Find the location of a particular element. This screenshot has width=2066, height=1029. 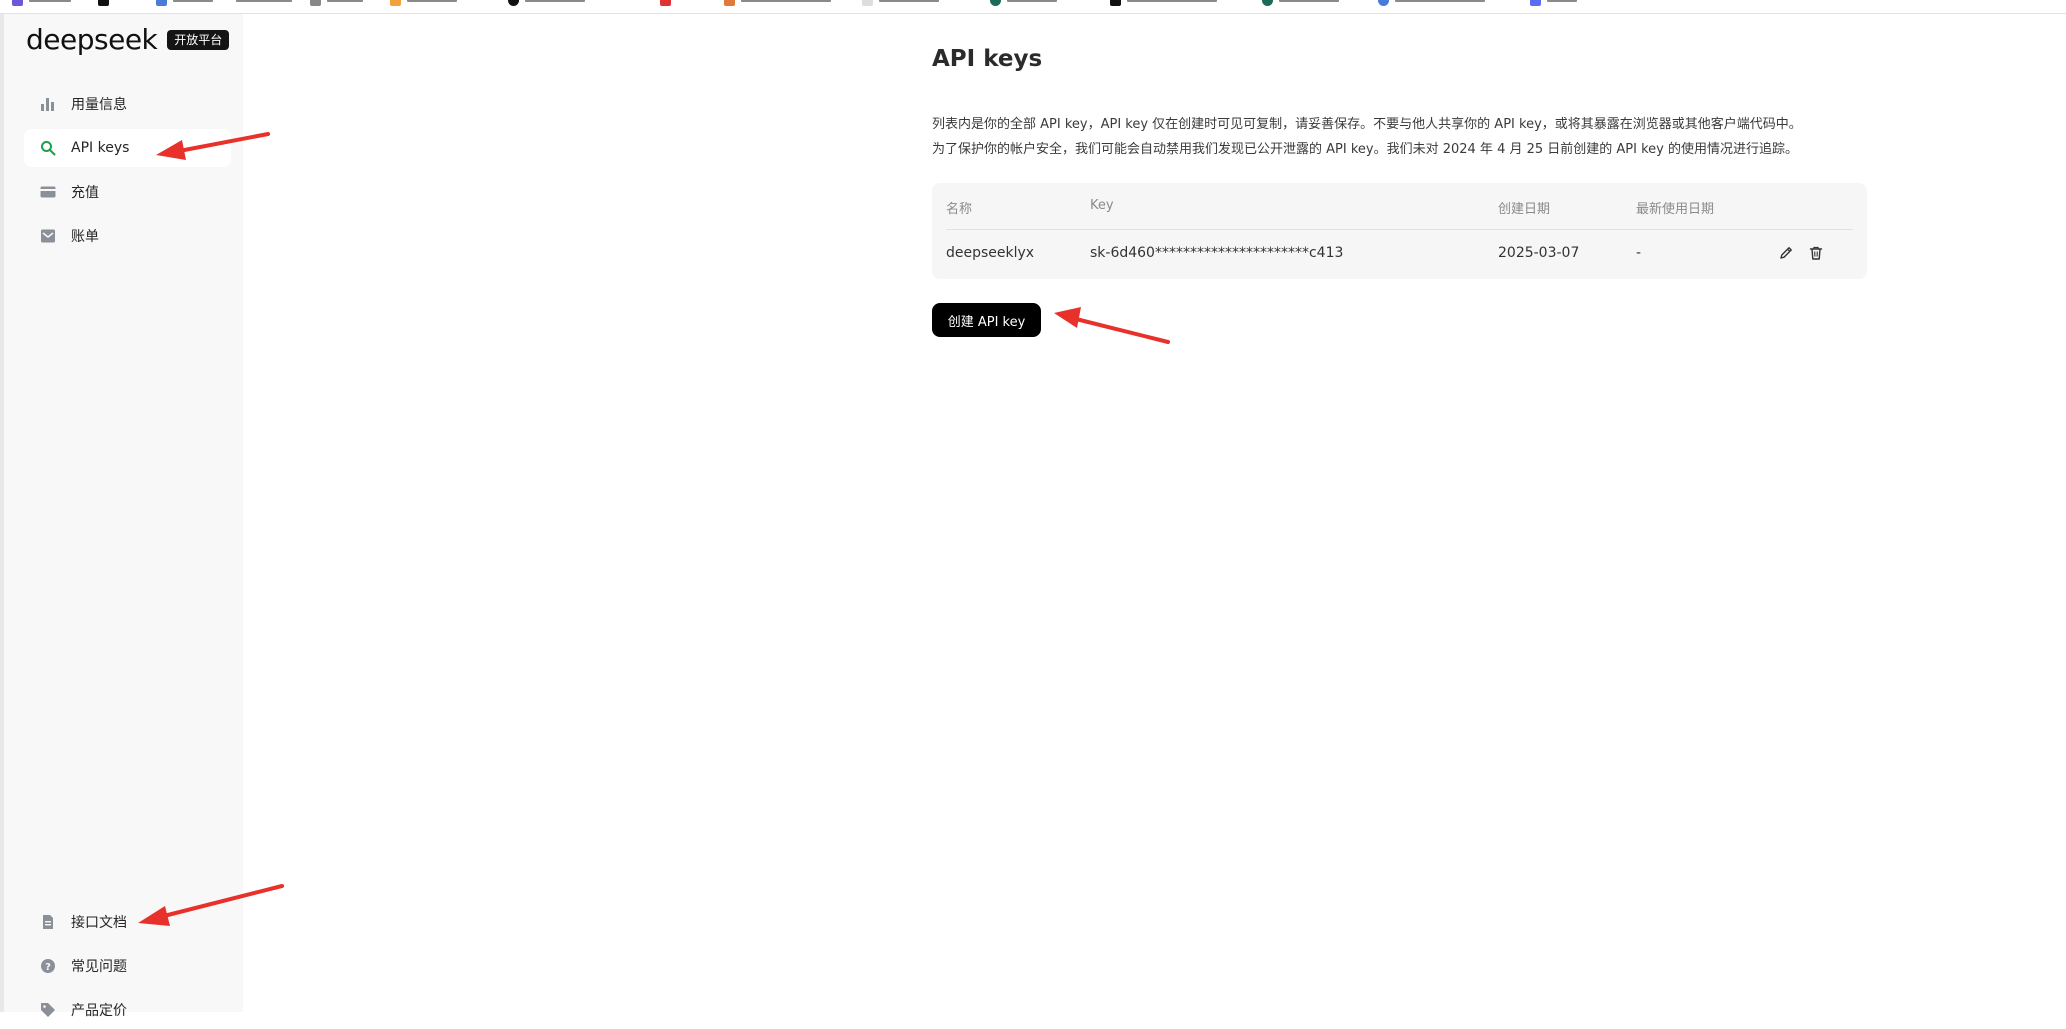

column-header-name: 名称 is located at coordinates (959, 207).